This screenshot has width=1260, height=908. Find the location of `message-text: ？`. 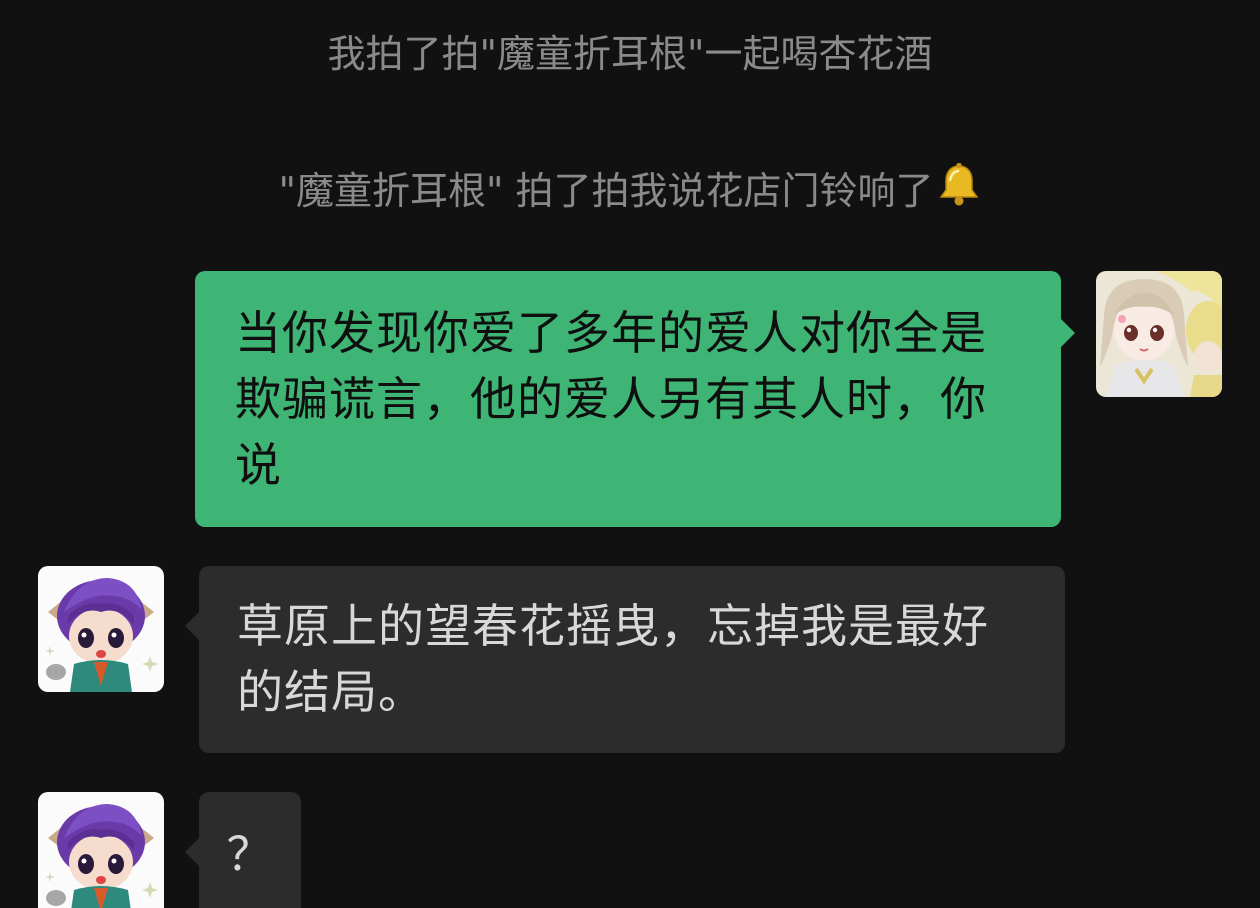

message-text: ？ is located at coordinates (250, 854).